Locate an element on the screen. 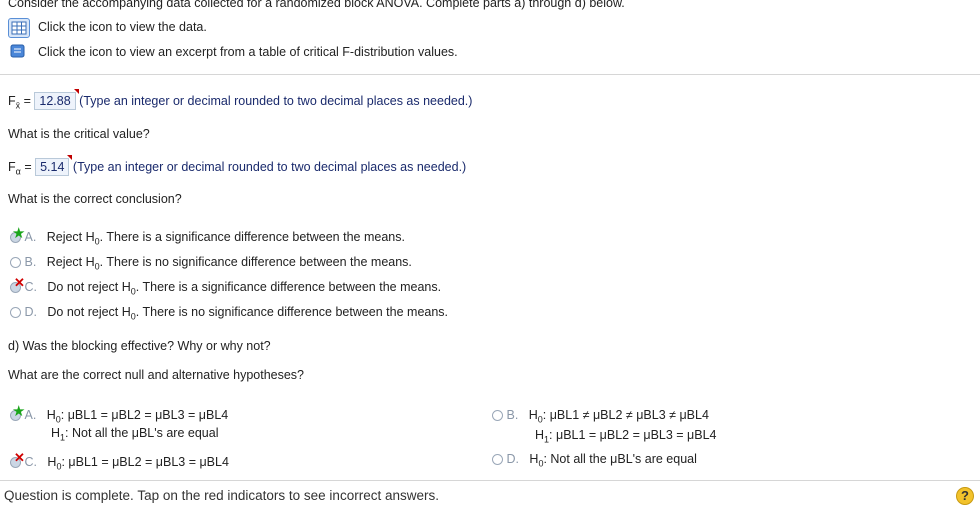 The width and height of the screenshot is (980, 512). data-link-text: Click the icon to view the data. is located at coordinates (122, 27).